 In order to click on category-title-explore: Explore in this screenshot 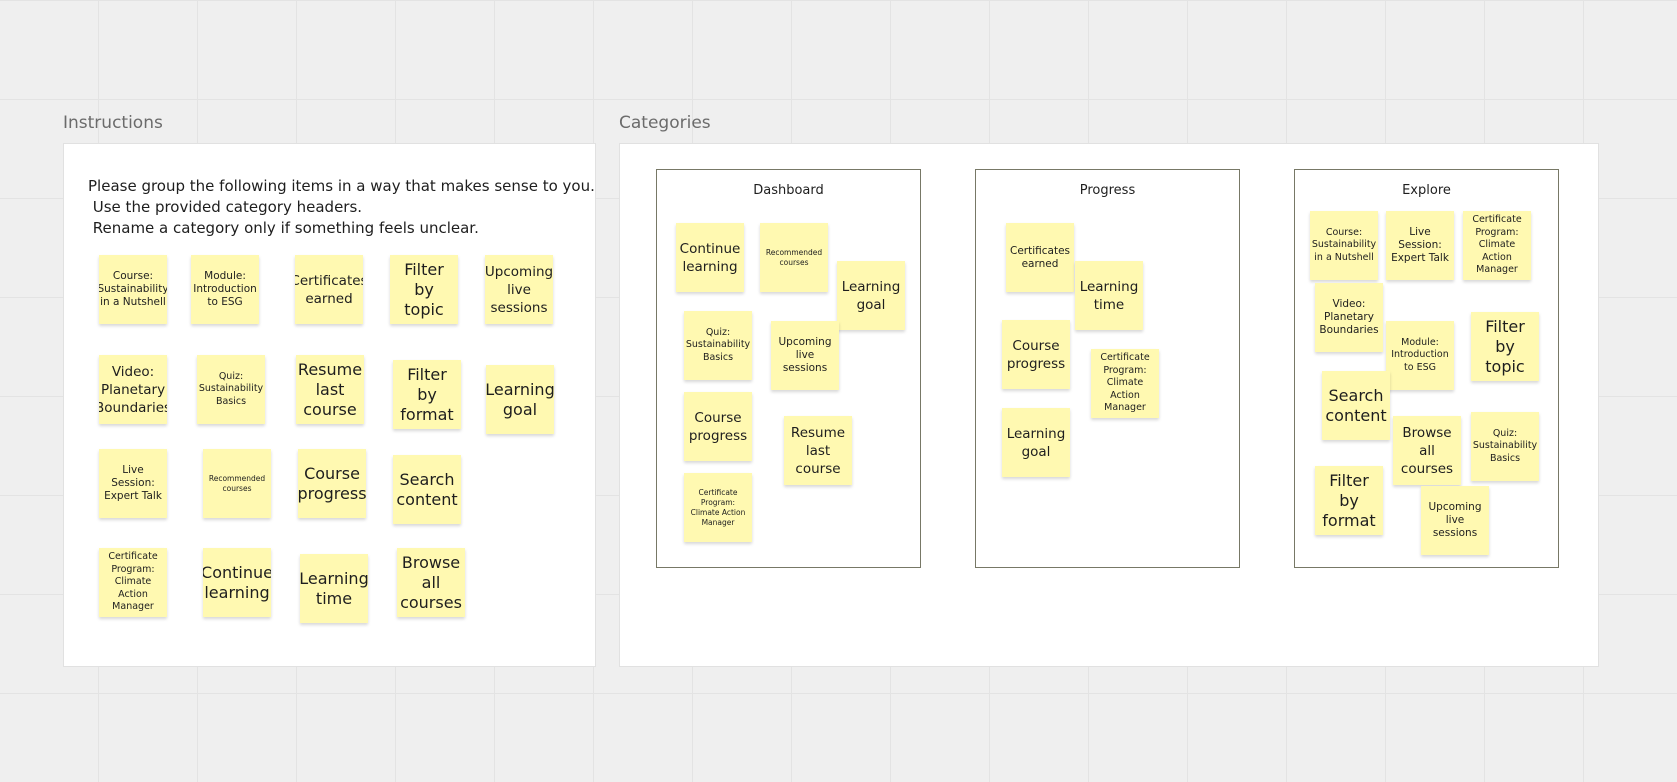, I will do `click(1426, 190)`.